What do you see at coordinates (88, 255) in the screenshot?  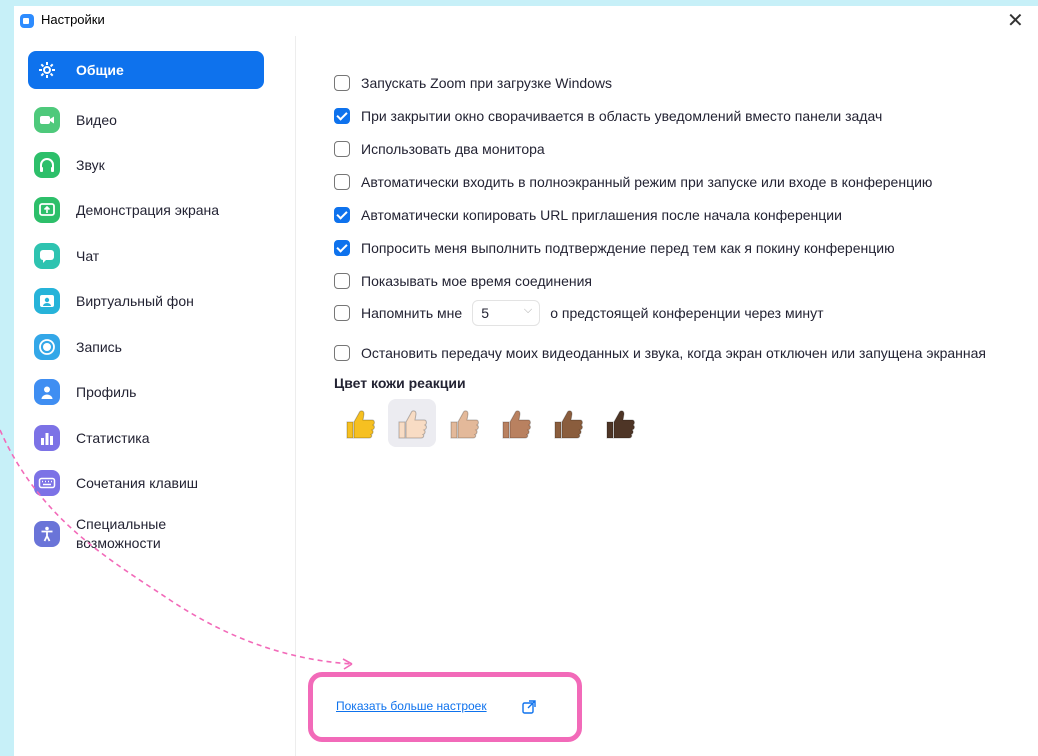 I see `sidebar-item-label: Чат` at bounding box center [88, 255].